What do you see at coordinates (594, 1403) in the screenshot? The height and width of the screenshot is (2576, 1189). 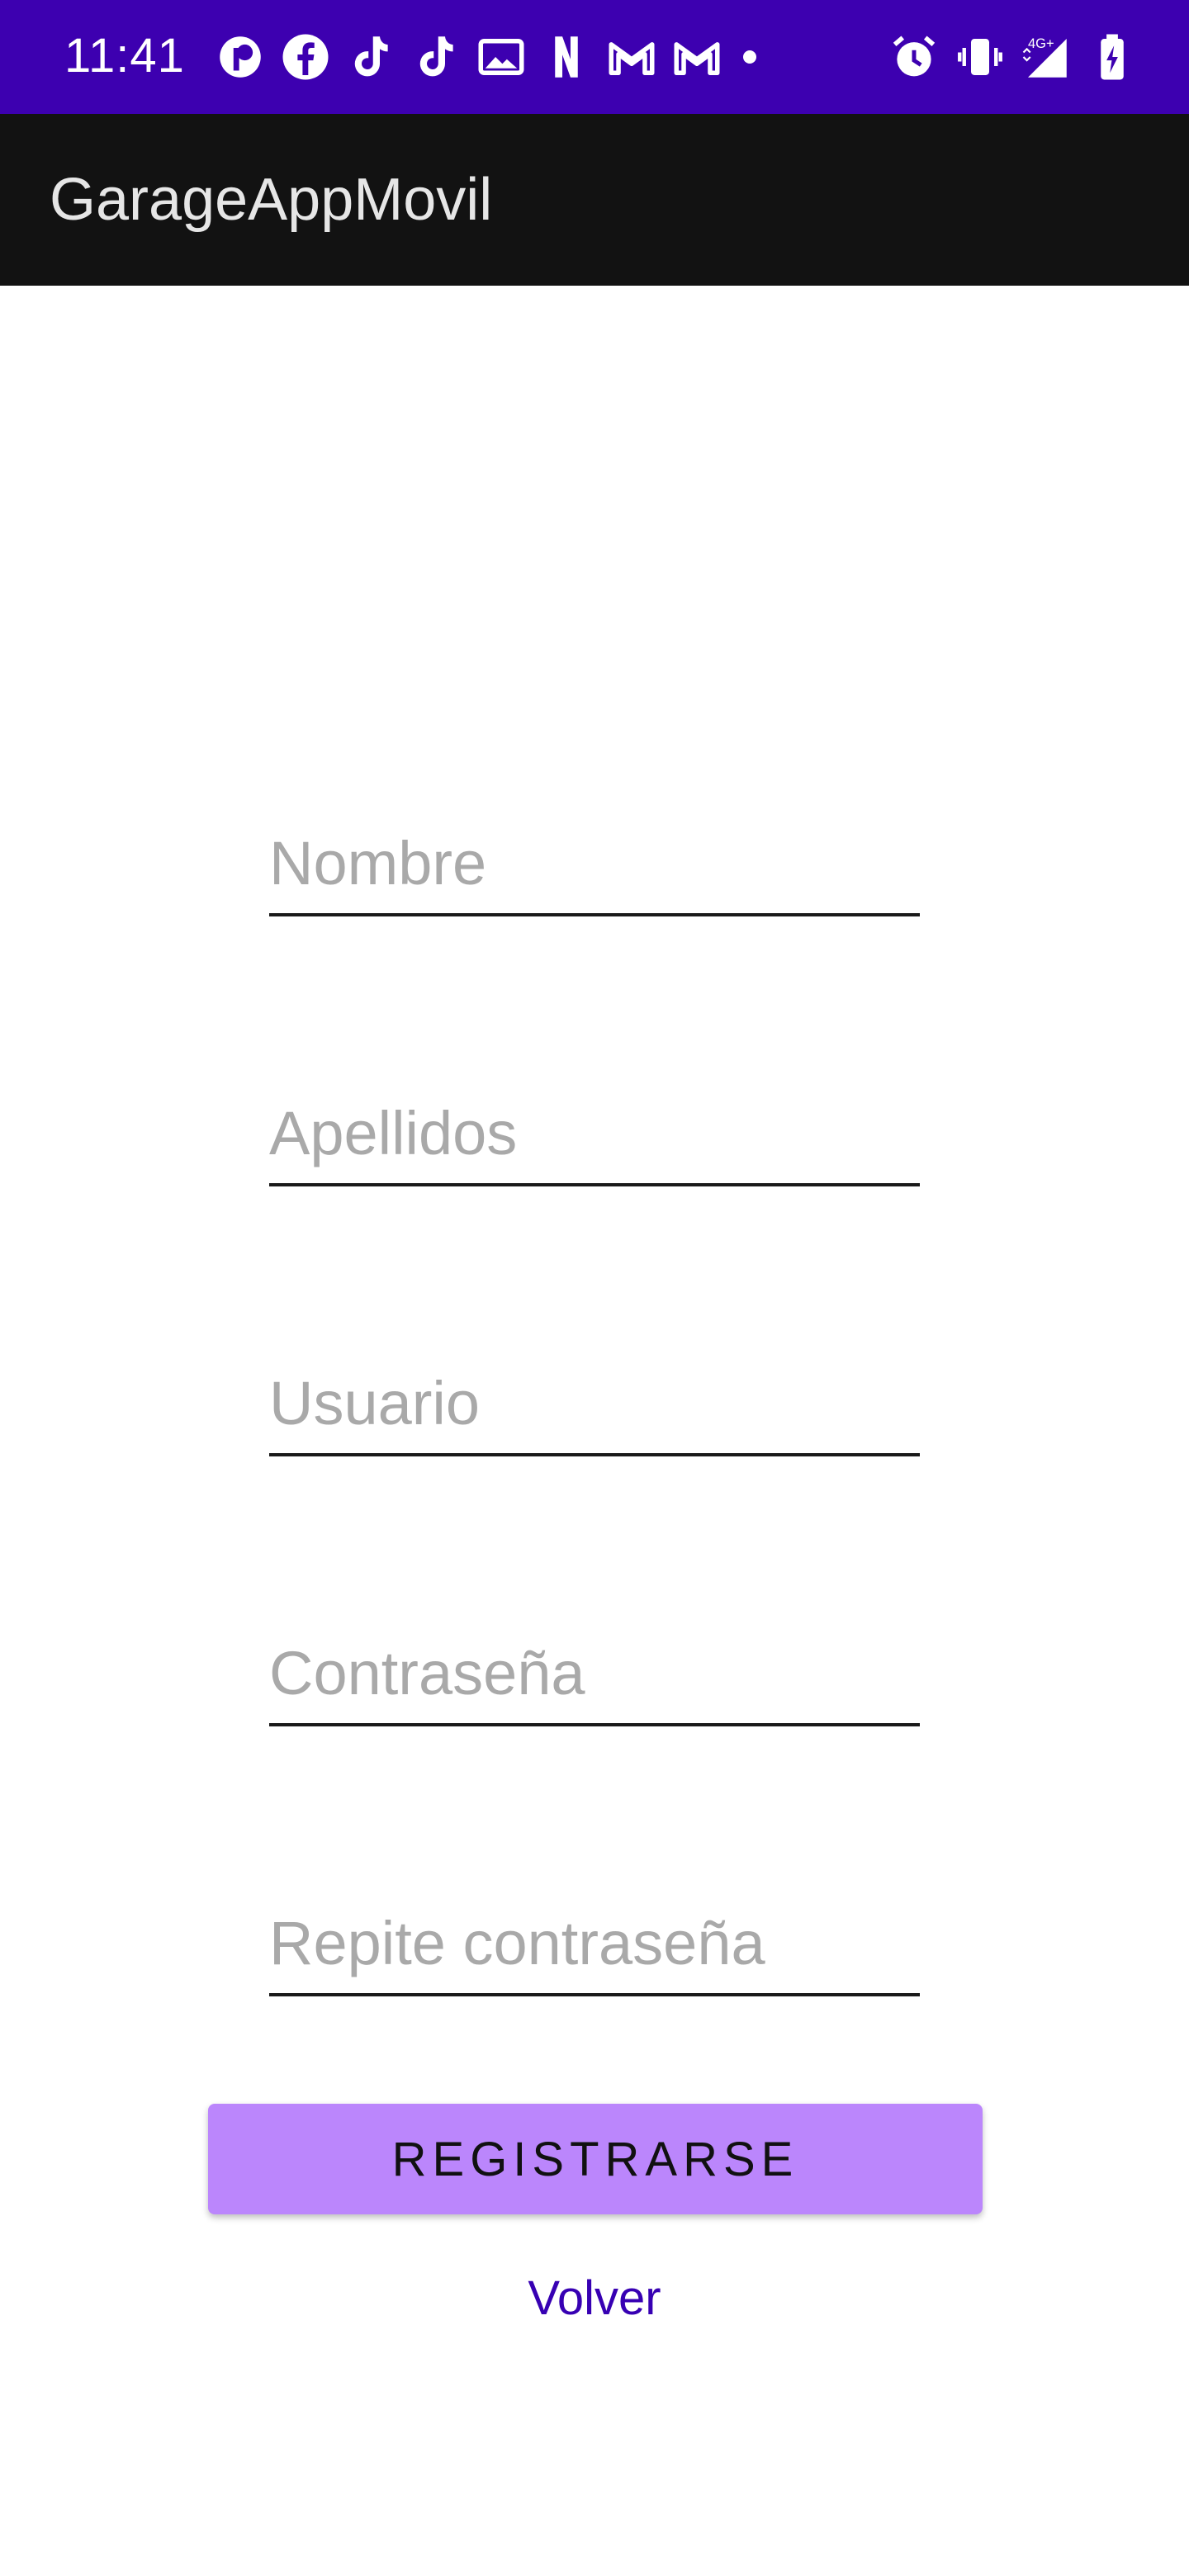 I see `usuario-input` at bounding box center [594, 1403].